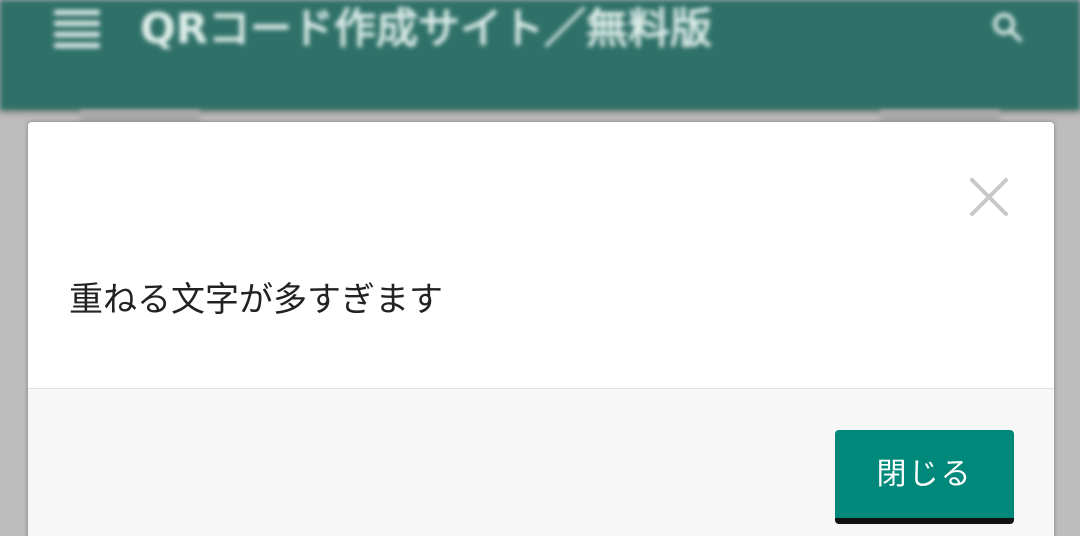  Describe the element at coordinates (77, 29) in the screenshot. I see `hamburger-menu-icon` at that location.